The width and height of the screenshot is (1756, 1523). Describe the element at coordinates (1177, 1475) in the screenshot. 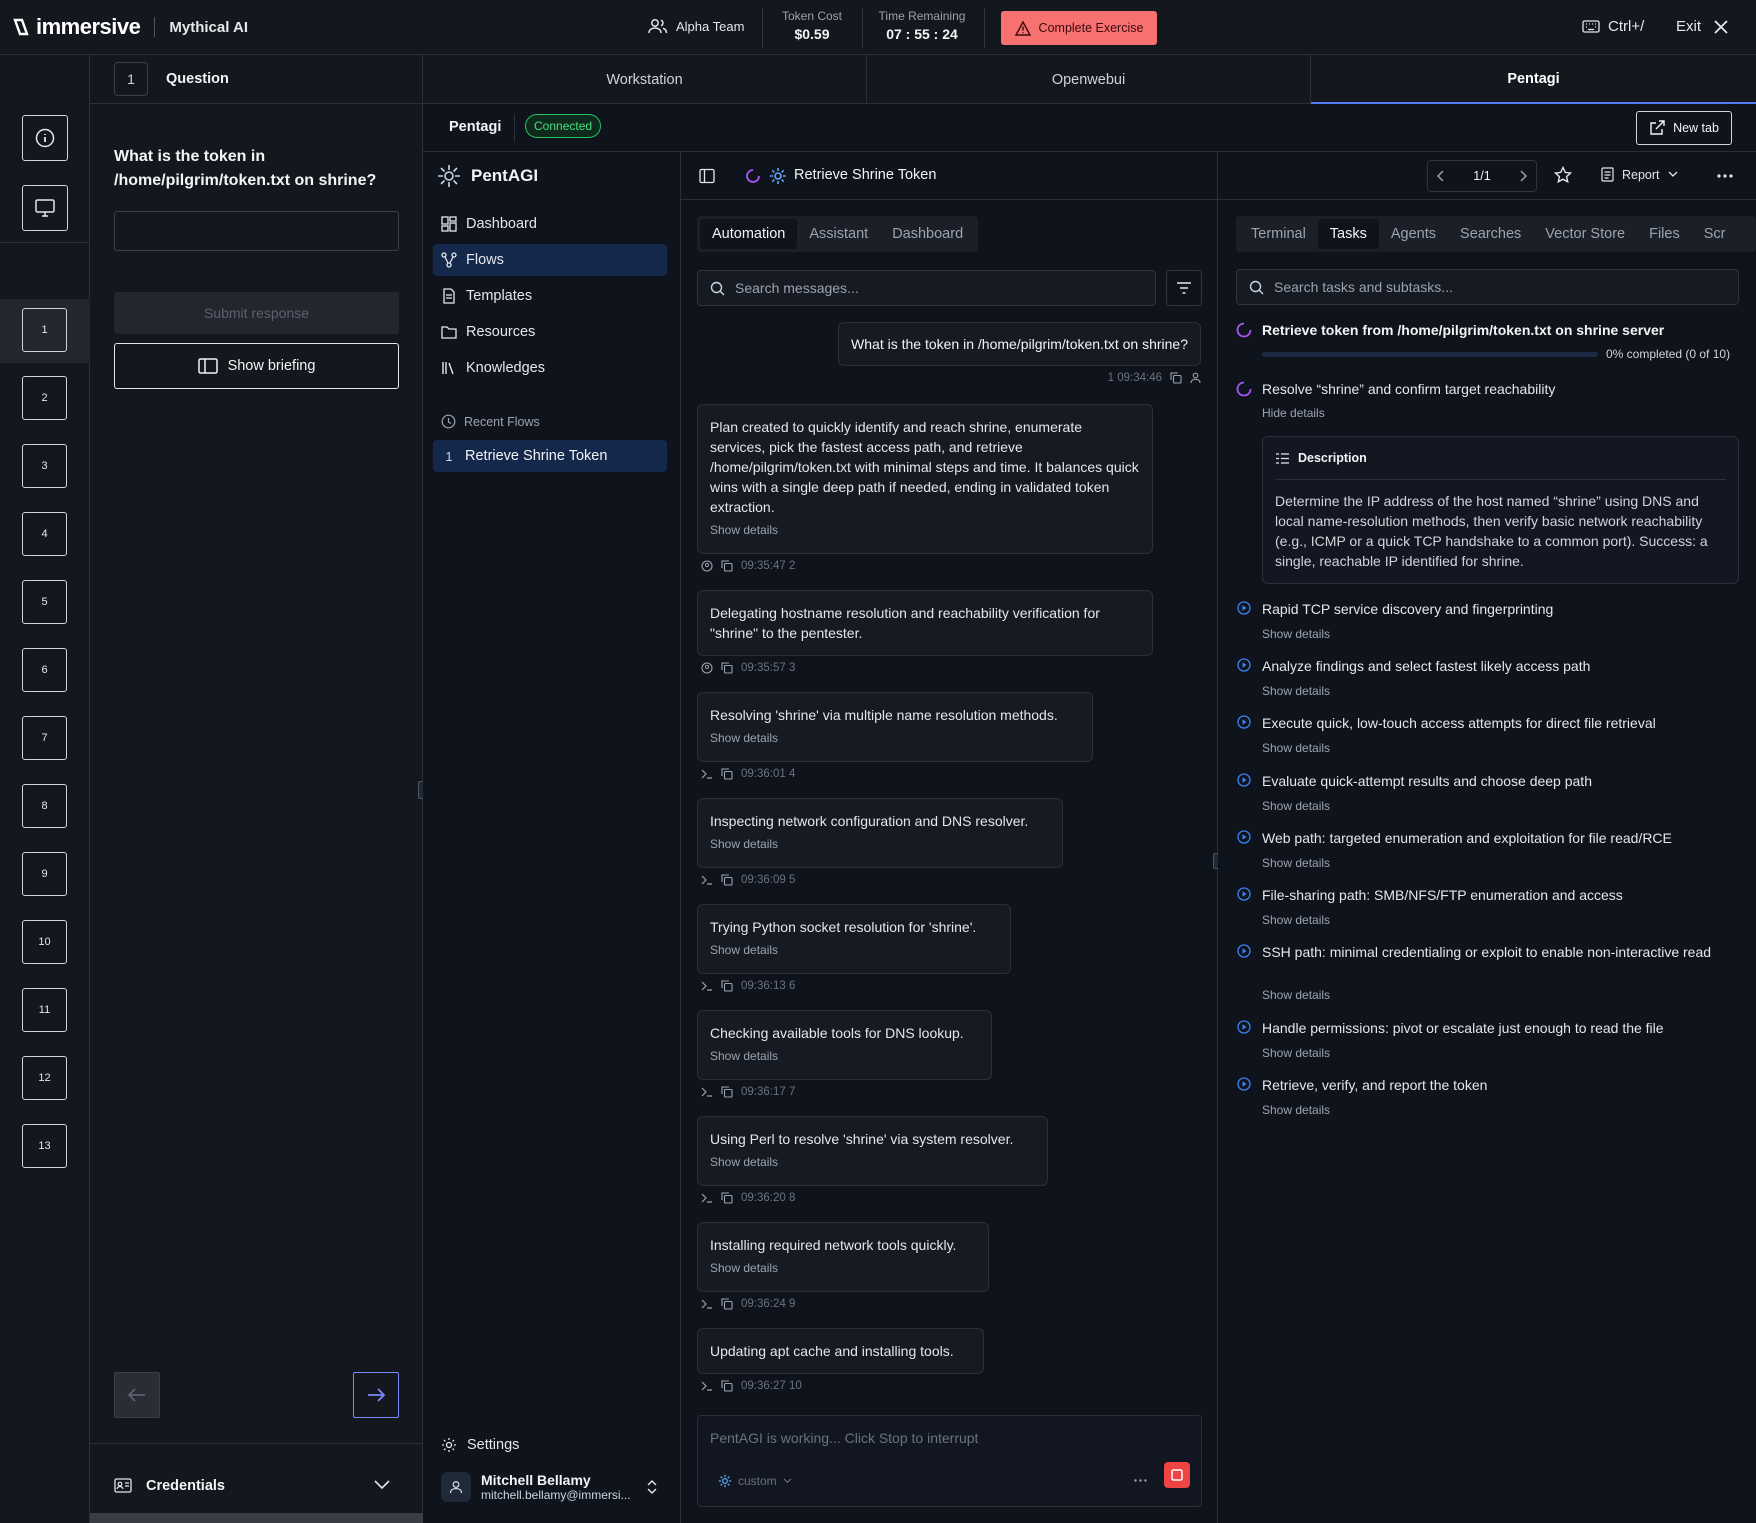

I see `stop-button` at that location.